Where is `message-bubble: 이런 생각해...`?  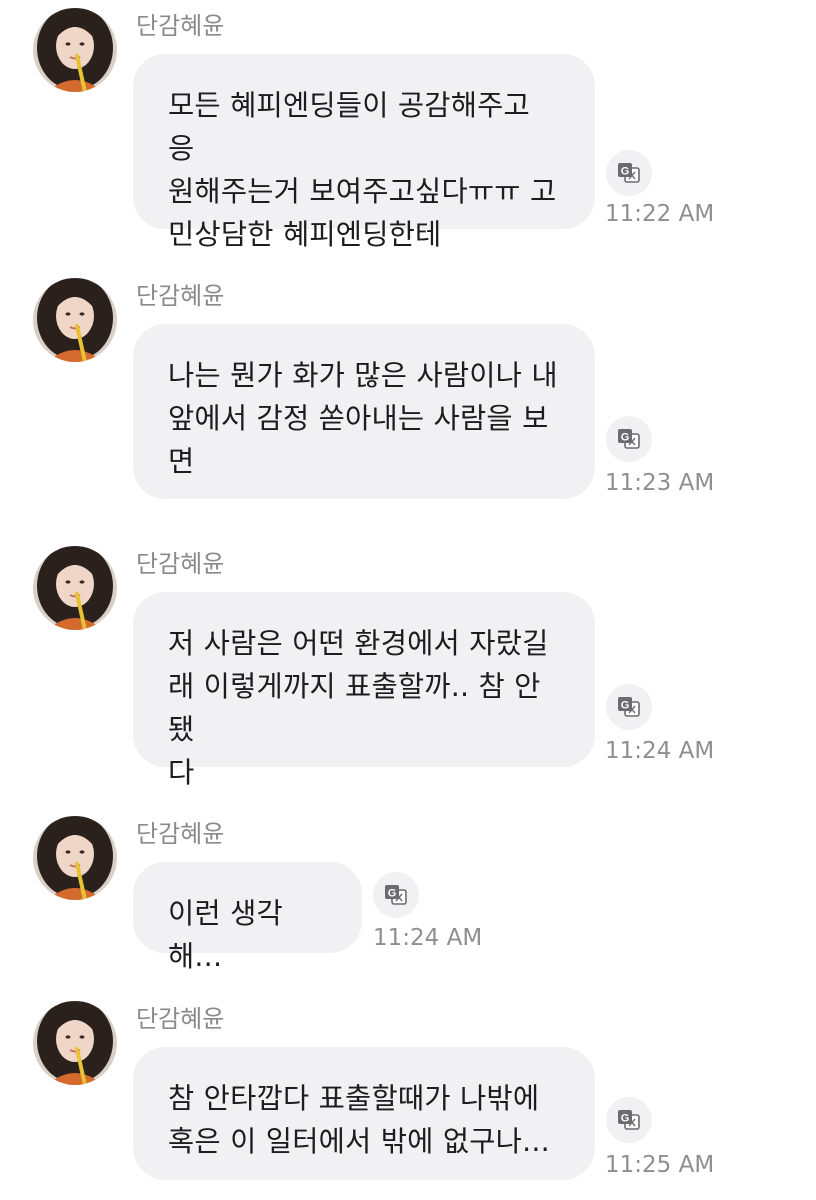
message-bubble: 이런 생각해... is located at coordinates (247, 917).